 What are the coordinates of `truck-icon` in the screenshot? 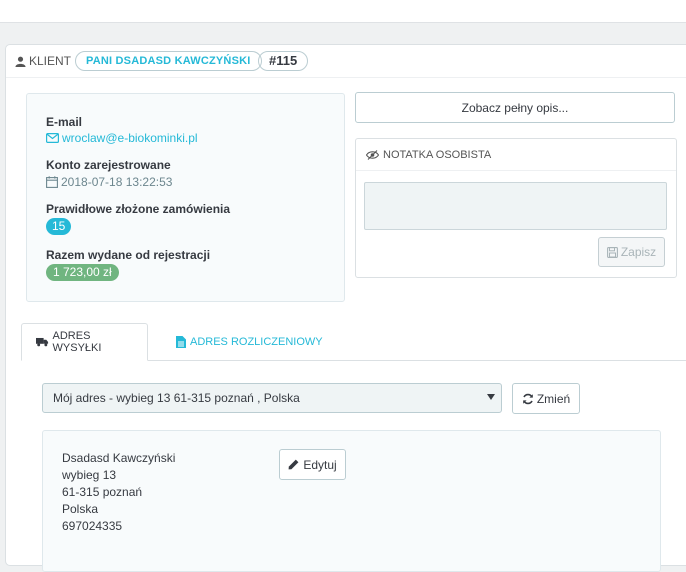 It's located at (42, 342).